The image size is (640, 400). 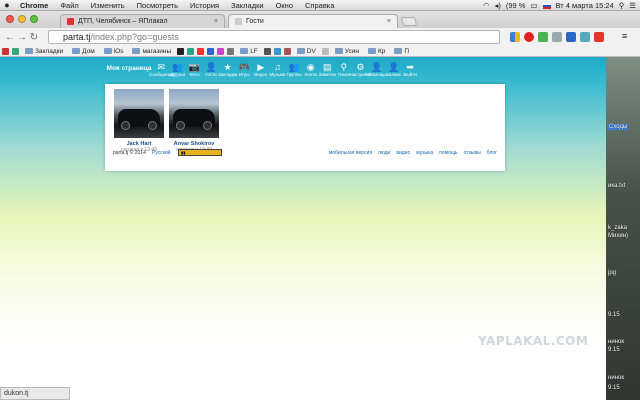 I want to click on browser-toolbar: ← → ↻ parta.tj/index.php?go=guests ≡, so click(x=320, y=37).